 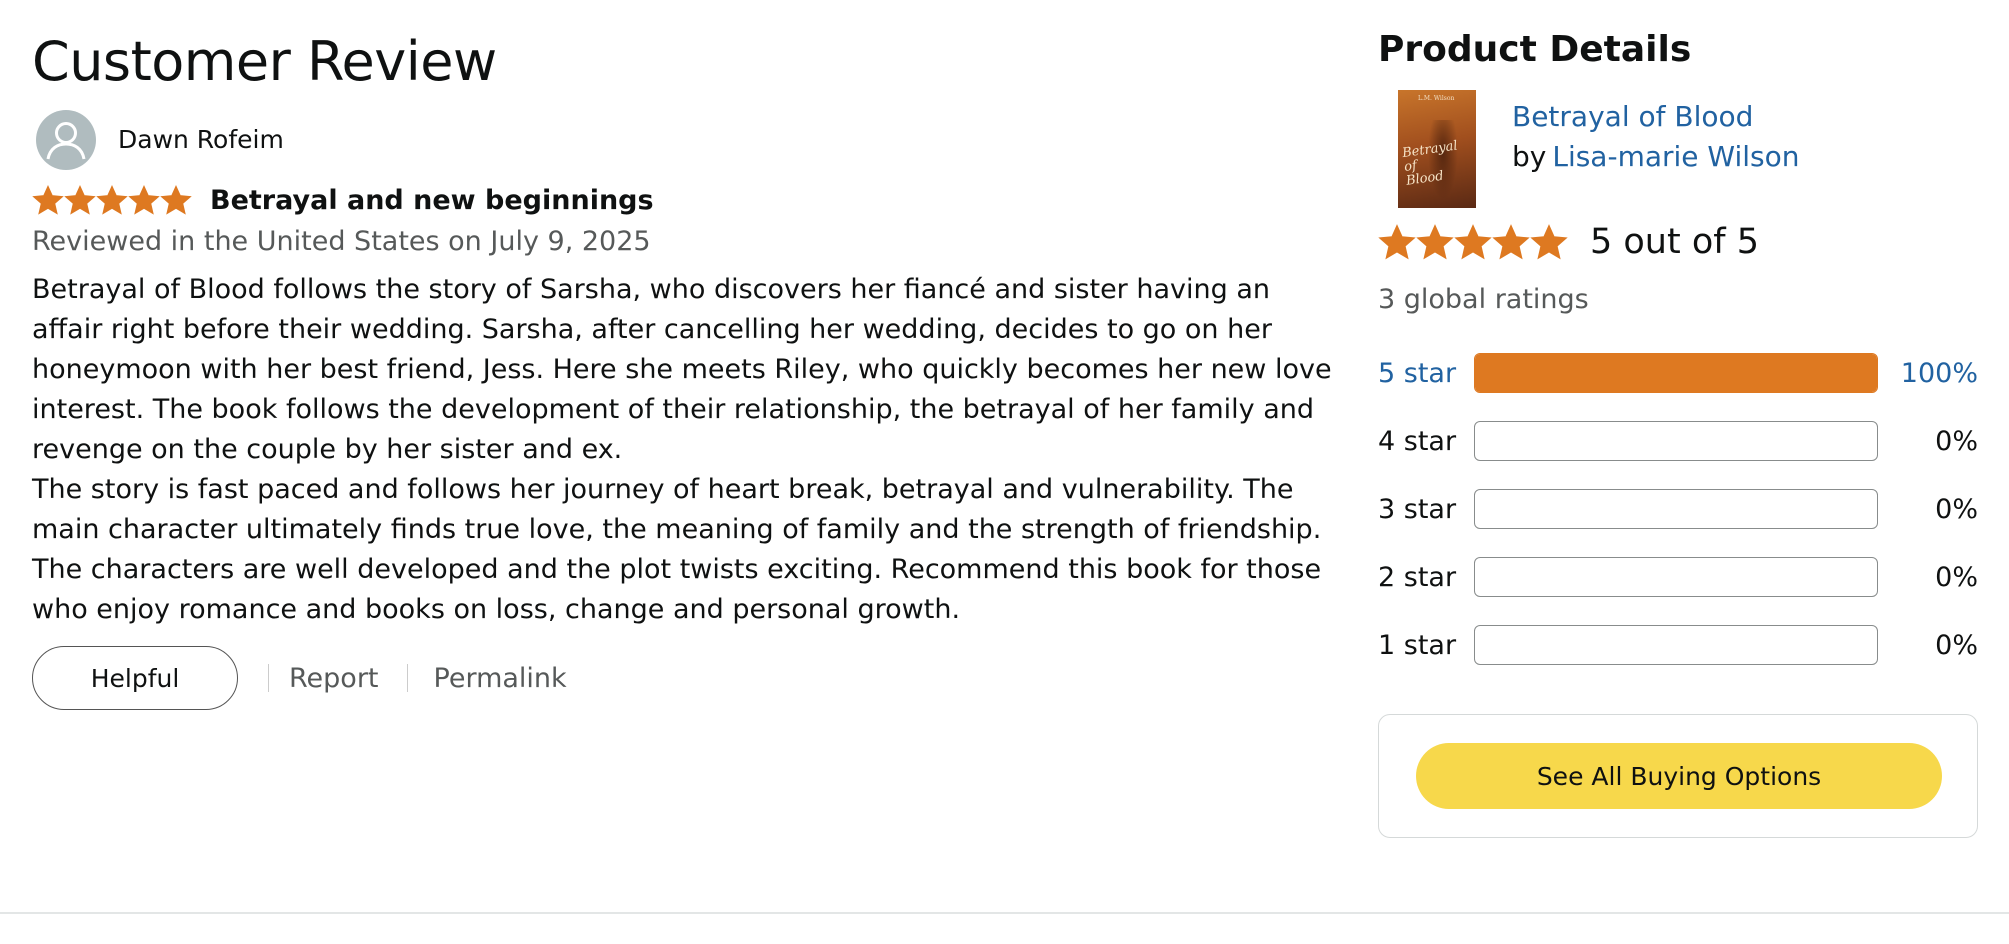 I want to click on histogram-row: 4 star 0%, so click(x=1678, y=441).